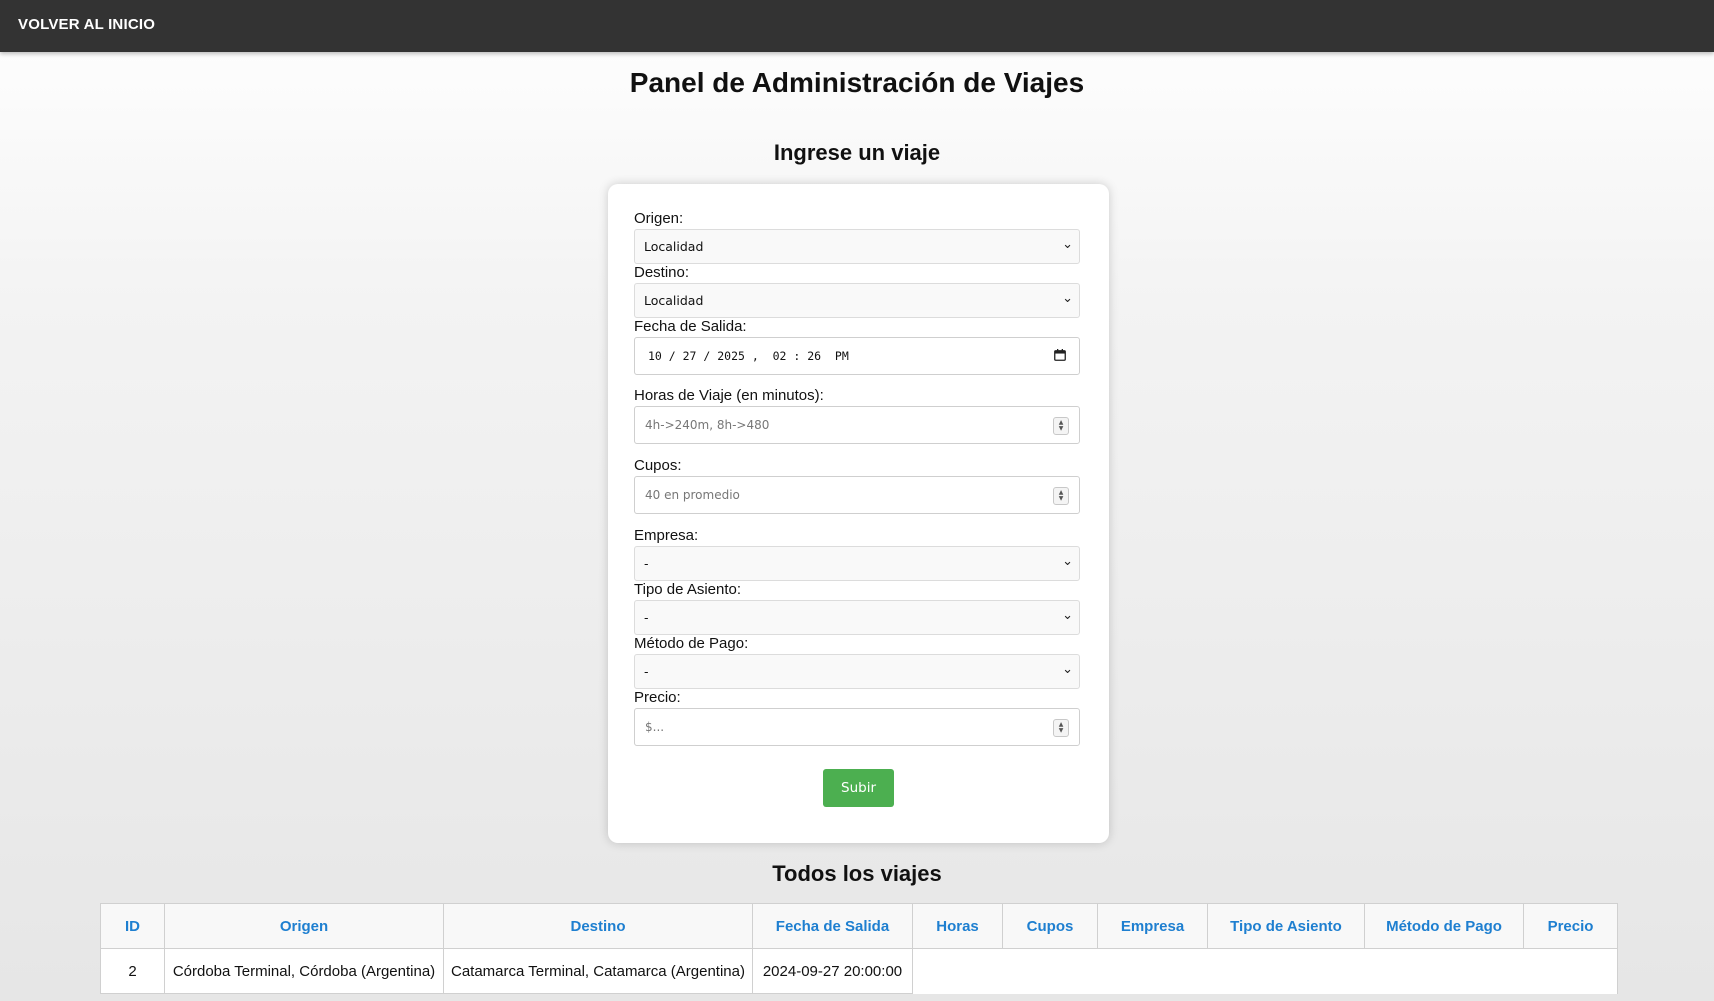 Image resolution: width=1714 pixels, height=1001 pixels. What do you see at coordinates (132, 926) in the screenshot?
I see `column-header: ID` at bounding box center [132, 926].